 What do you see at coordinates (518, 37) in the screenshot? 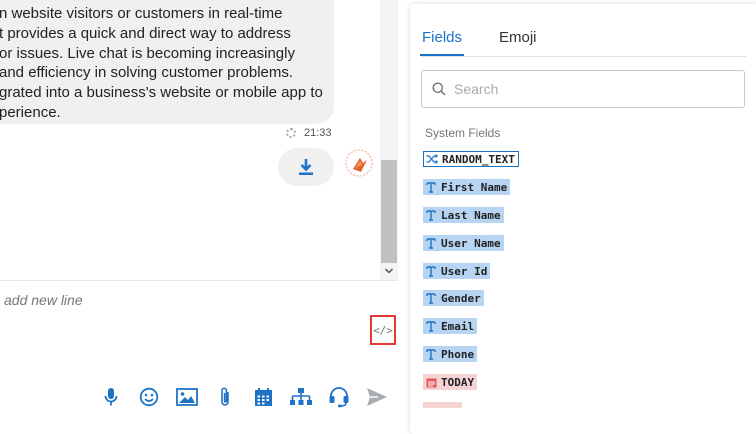
I see `tab-emoji: Emoji` at bounding box center [518, 37].